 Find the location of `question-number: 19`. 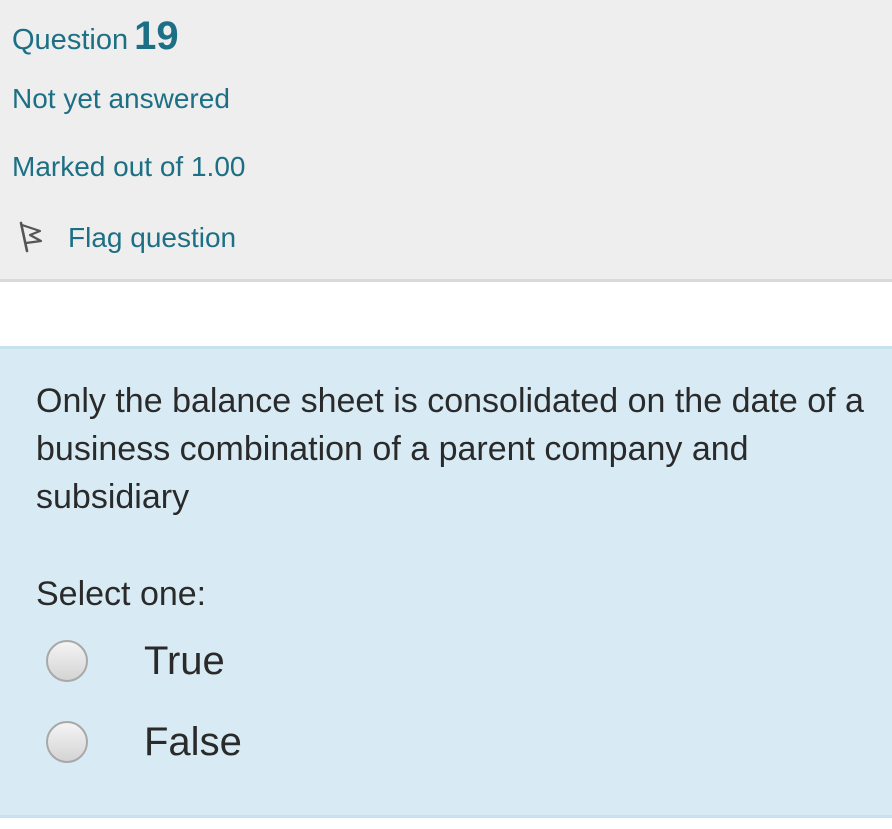

question-number: 19 is located at coordinates (156, 36).